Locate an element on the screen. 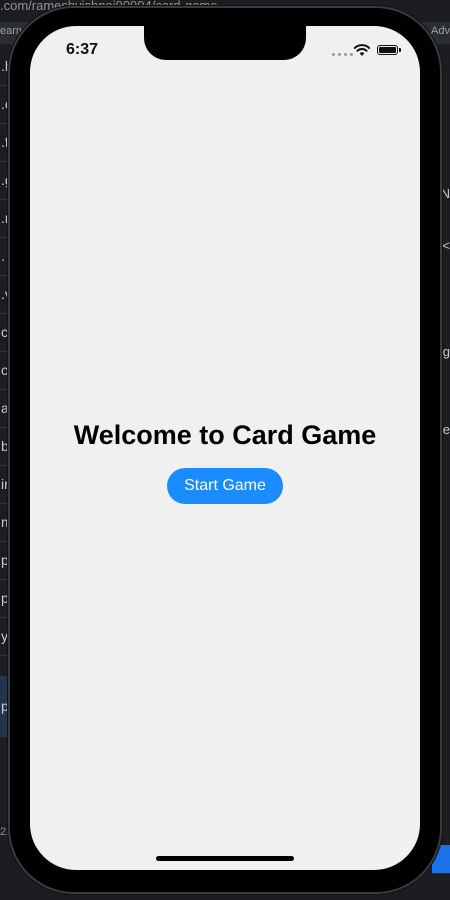 This screenshot has height=900, width=450. battery-icon is located at coordinates (387, 50).